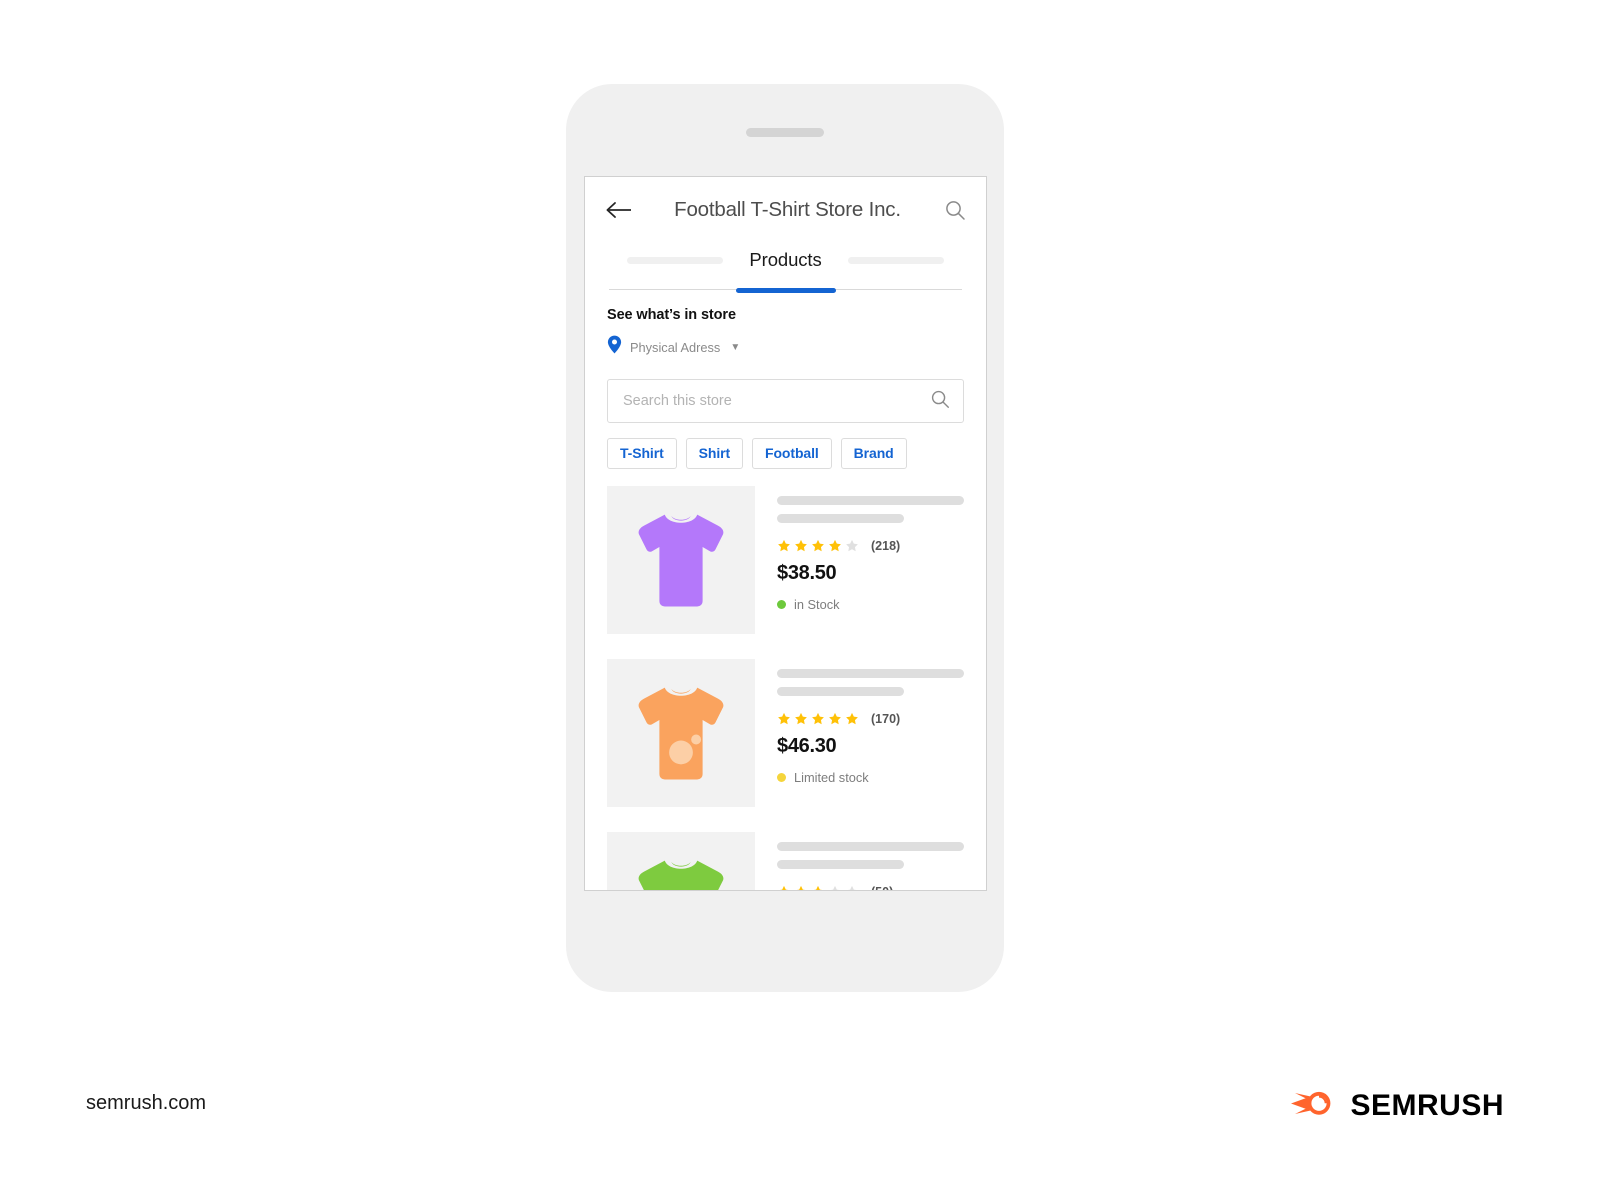 The height and width of the screenshot is (1177, 1600). I want to click on rating-count: (170), so click(886, 719).